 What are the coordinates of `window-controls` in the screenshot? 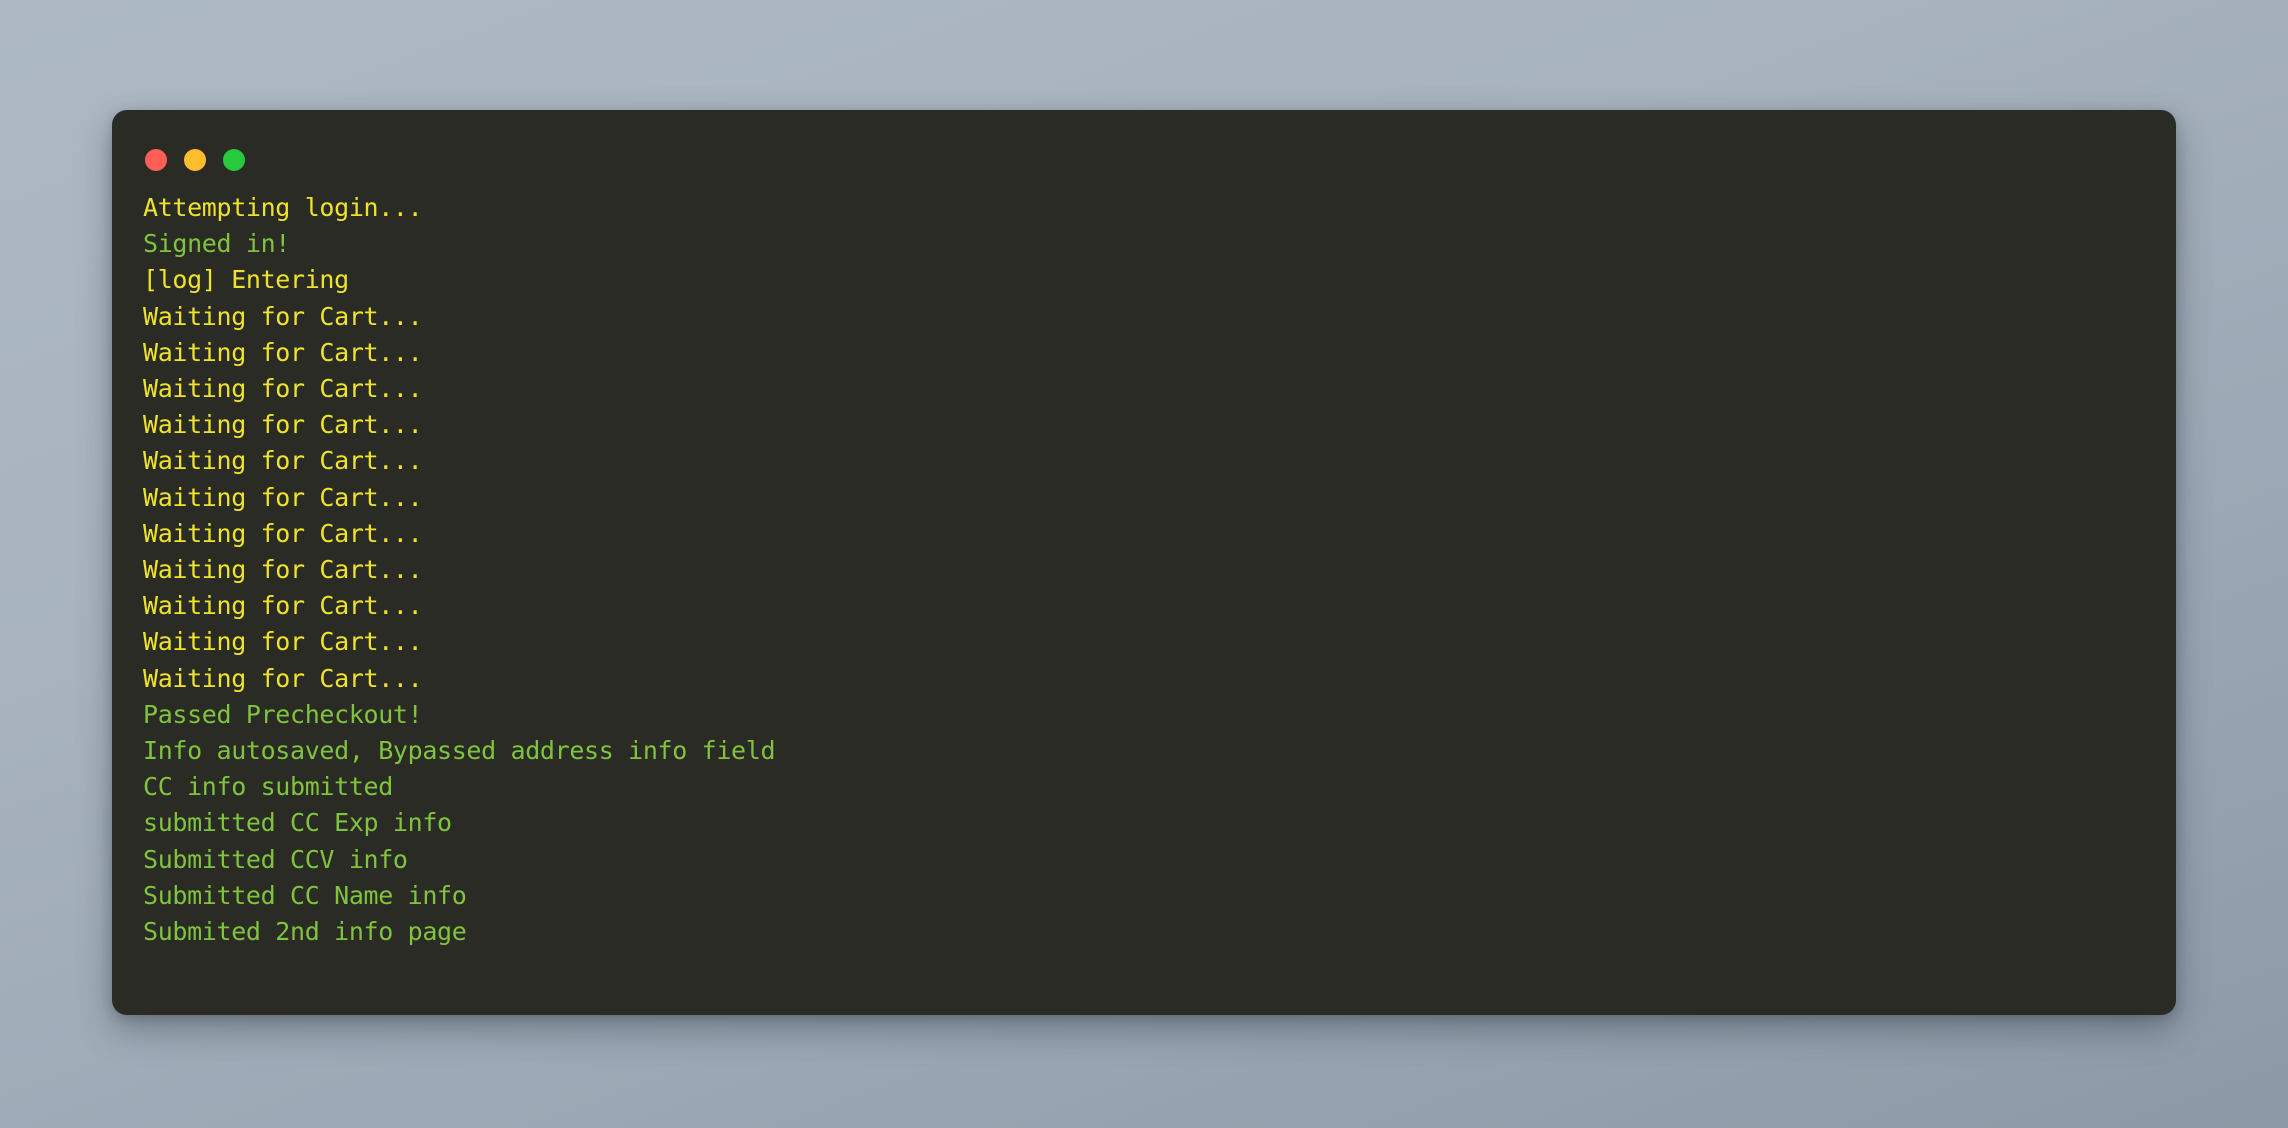 It's located at (192, 153).